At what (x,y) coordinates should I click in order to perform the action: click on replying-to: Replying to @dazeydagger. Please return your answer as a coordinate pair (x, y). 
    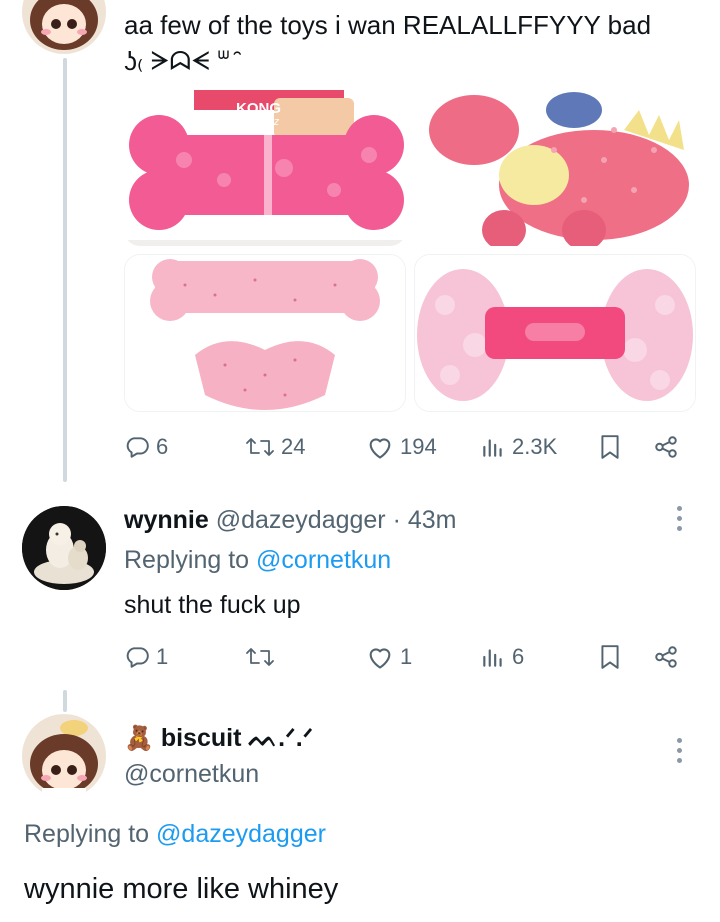
    Looking at the image, I should click on (175, 834).